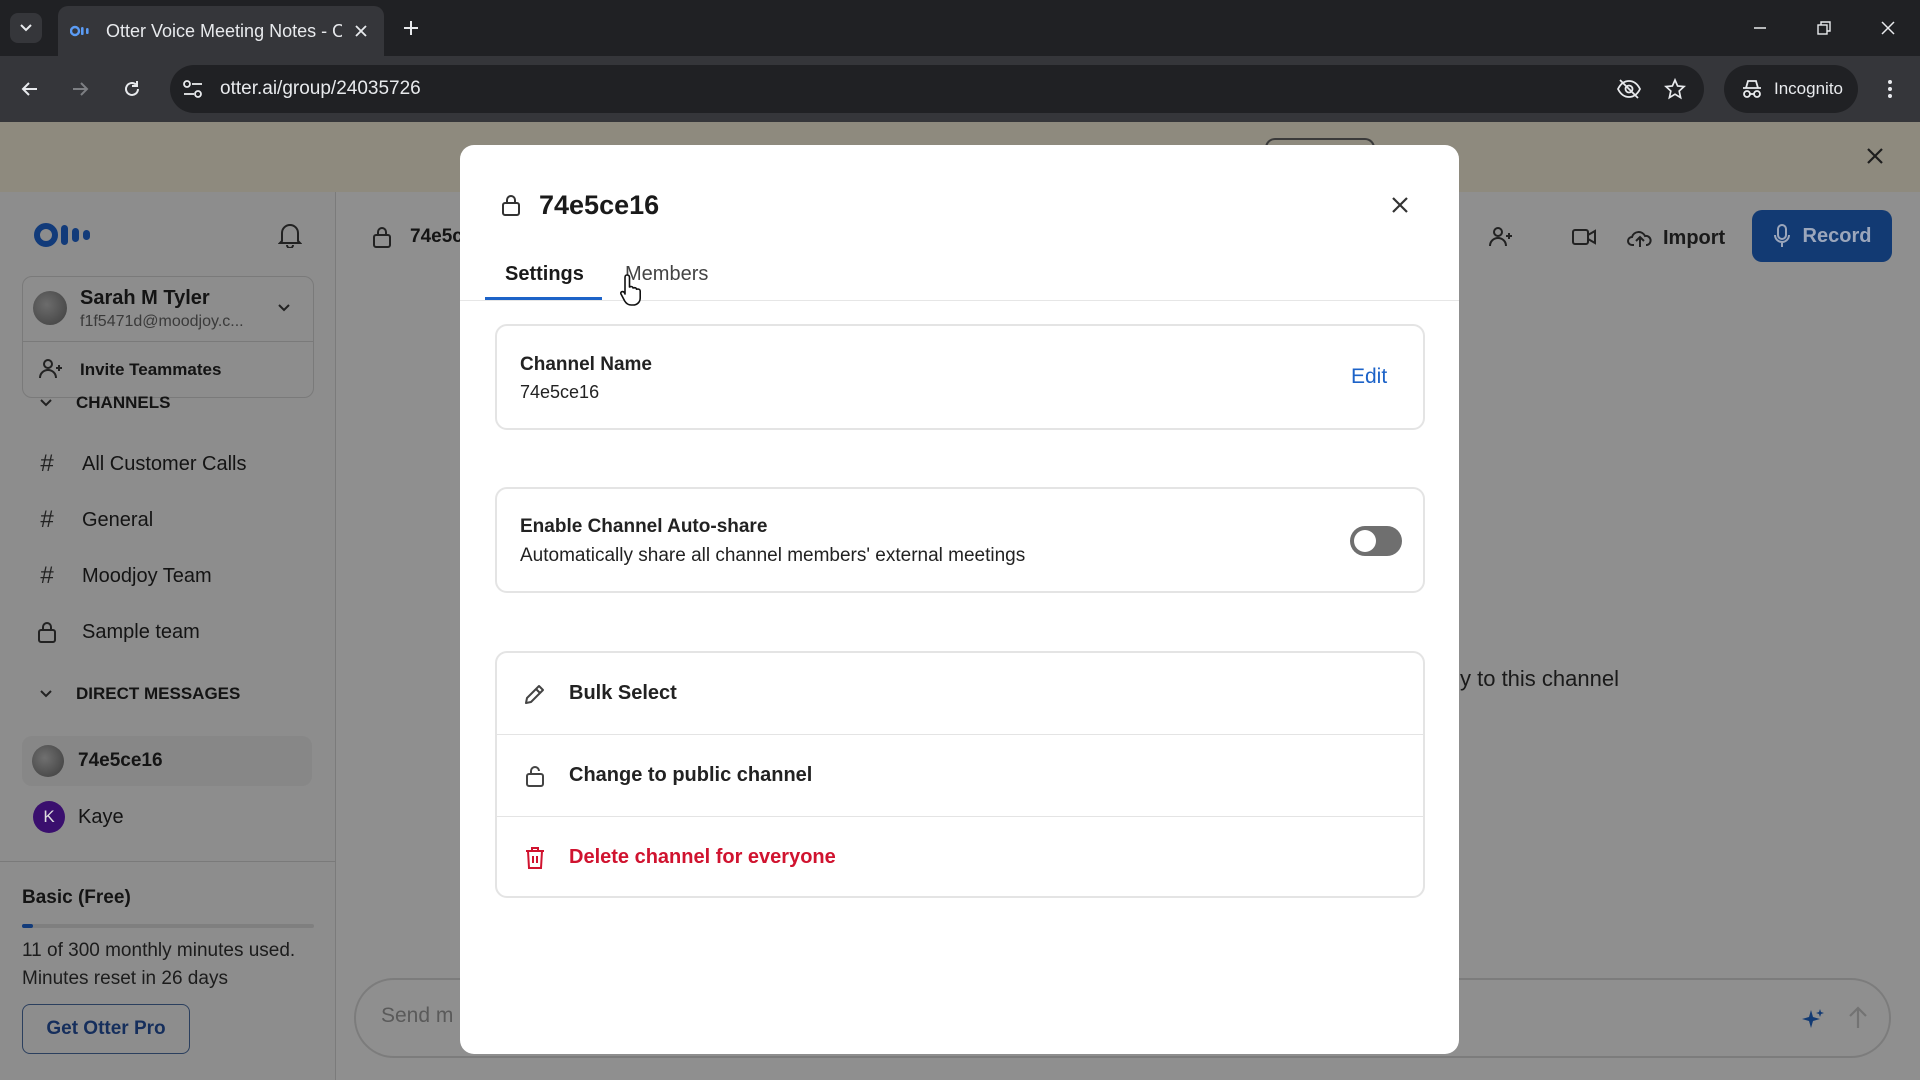 This screenshot has height=1080, width=1920. Describe the element at coordinates (120, 760) in the screenshot. I see `dm-label: 74e5ce16` at that location.